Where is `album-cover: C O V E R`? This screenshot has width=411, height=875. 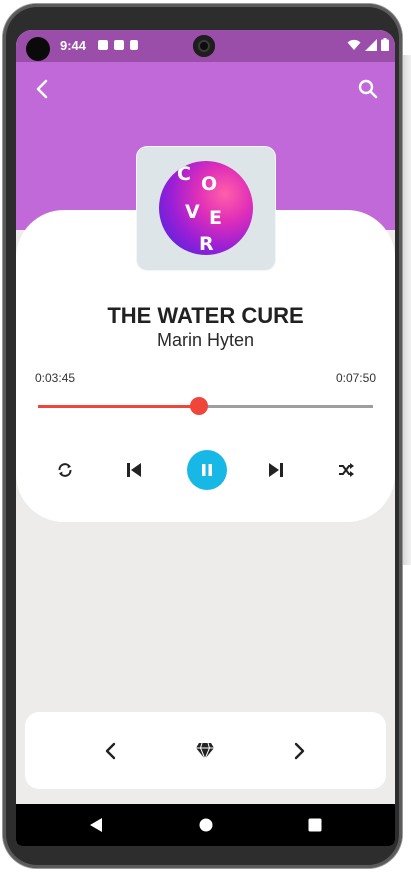 album-cover: C O V E R is located at coordinates (206, 208).